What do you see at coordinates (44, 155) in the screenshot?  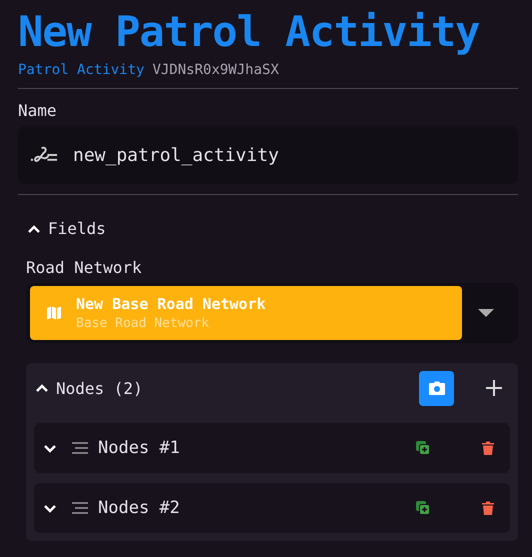 I see `signature-icon` at bounding box center [44, 155].